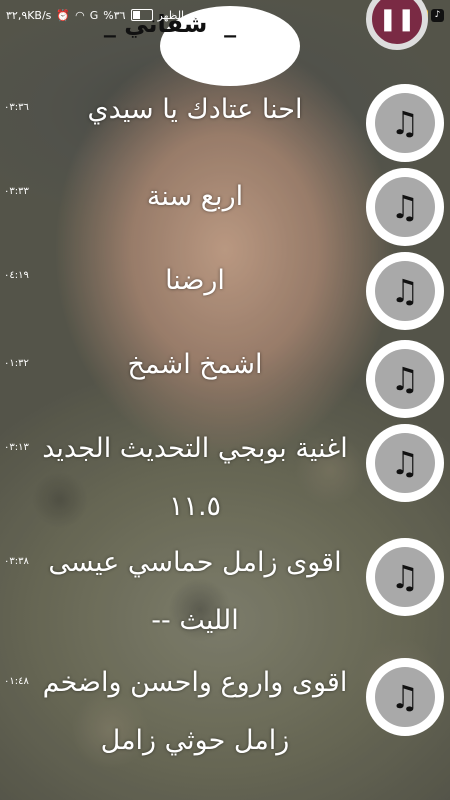  Describe the element at coordinates (94, 15) in the screenshot. I see `signal-label: G` at that location.